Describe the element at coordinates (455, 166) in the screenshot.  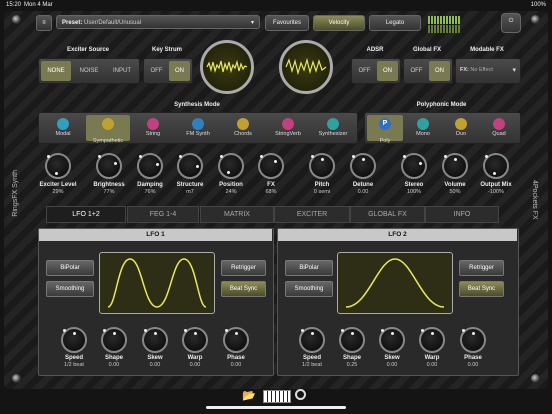
I see `knob-volume` at that location.